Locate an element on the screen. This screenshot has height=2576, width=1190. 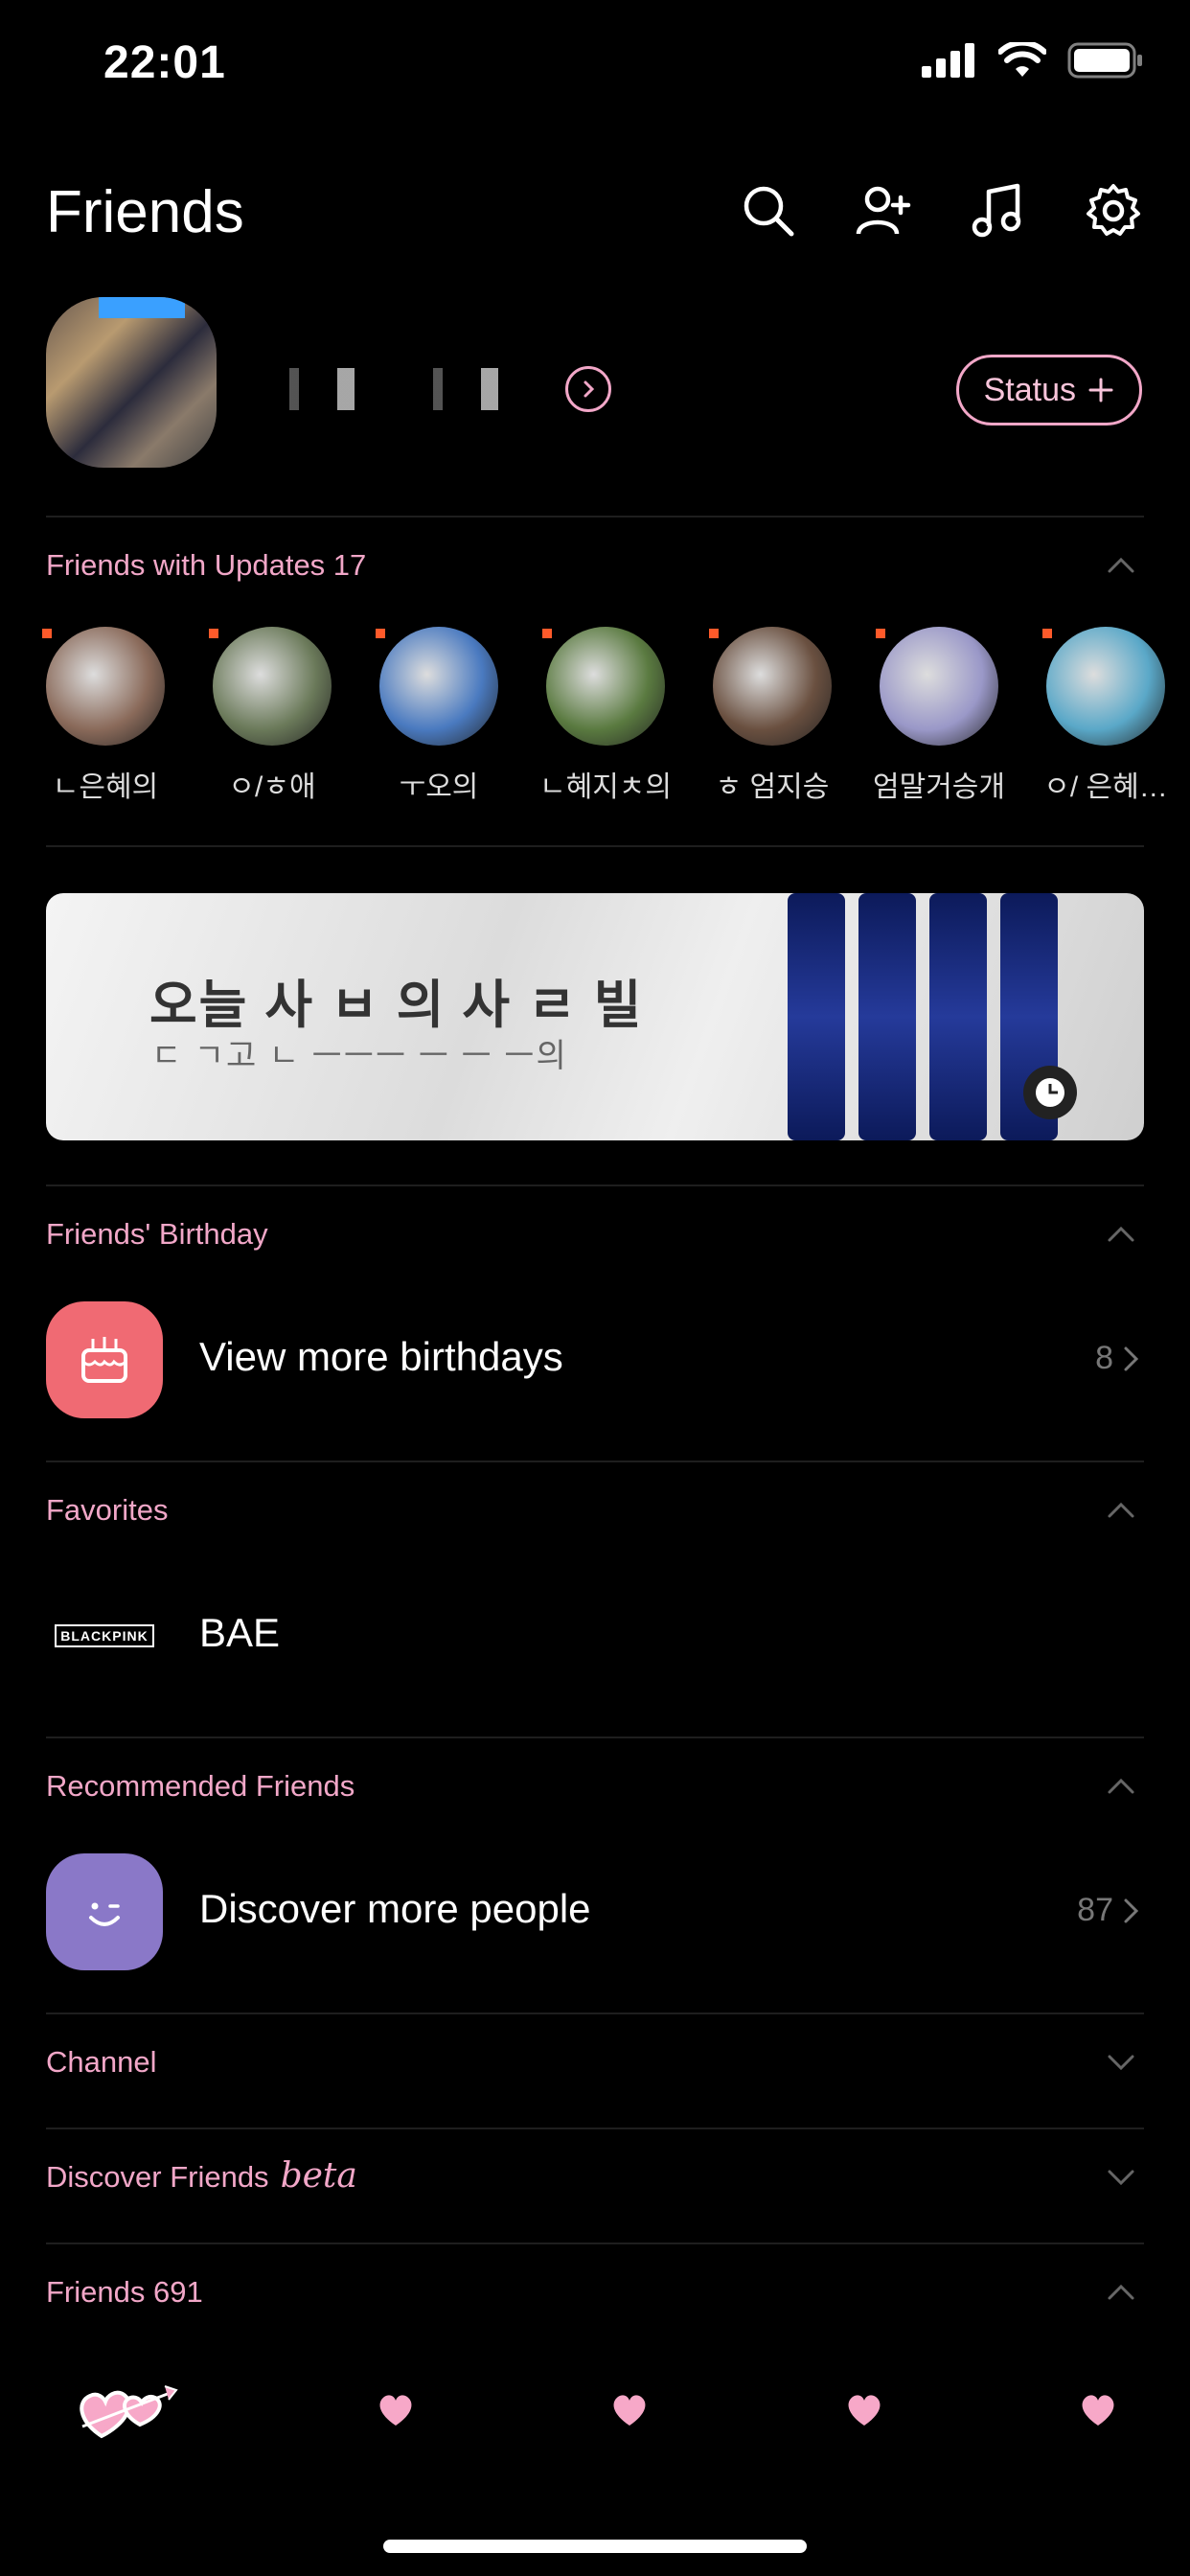
section-title-birthday: Friends' Birthday is located at coordinates (157, 1234).